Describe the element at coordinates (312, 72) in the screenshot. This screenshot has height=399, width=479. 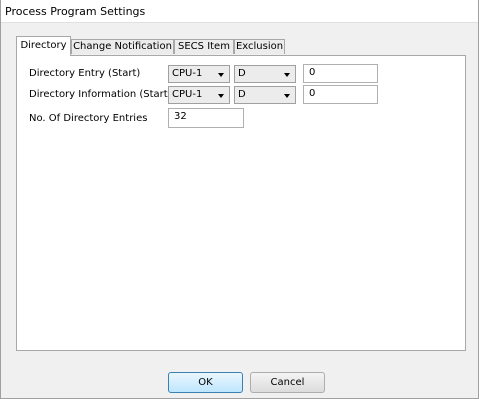
I see `directory-entry-address-value: 0` at that location.